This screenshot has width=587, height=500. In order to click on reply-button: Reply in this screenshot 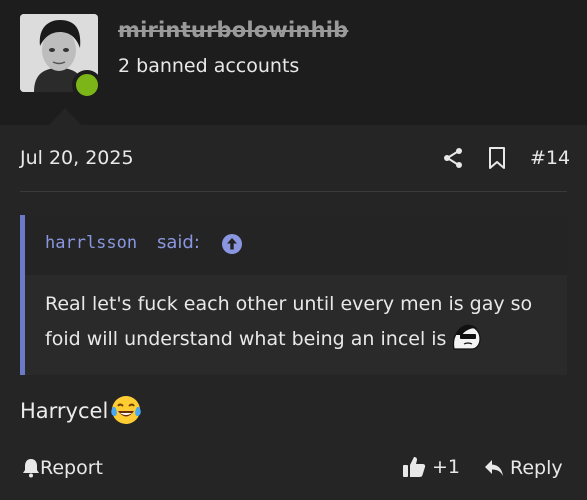, I will do `click(523, 468)`.